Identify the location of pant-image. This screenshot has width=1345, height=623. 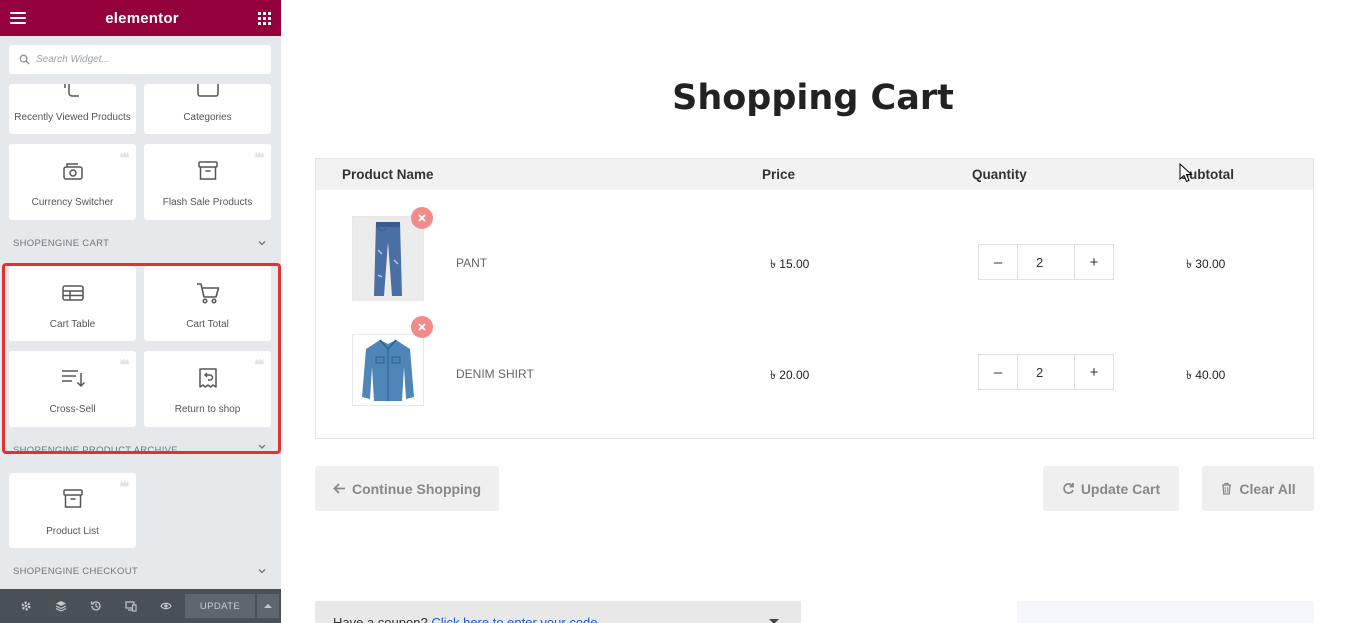
(388, 258).